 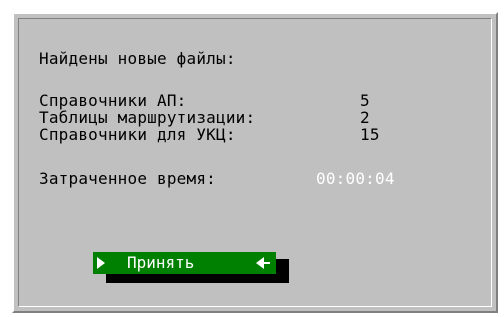 I want to click on elapsed-time-label: Затраченное время:, so click(x=127, y=178).